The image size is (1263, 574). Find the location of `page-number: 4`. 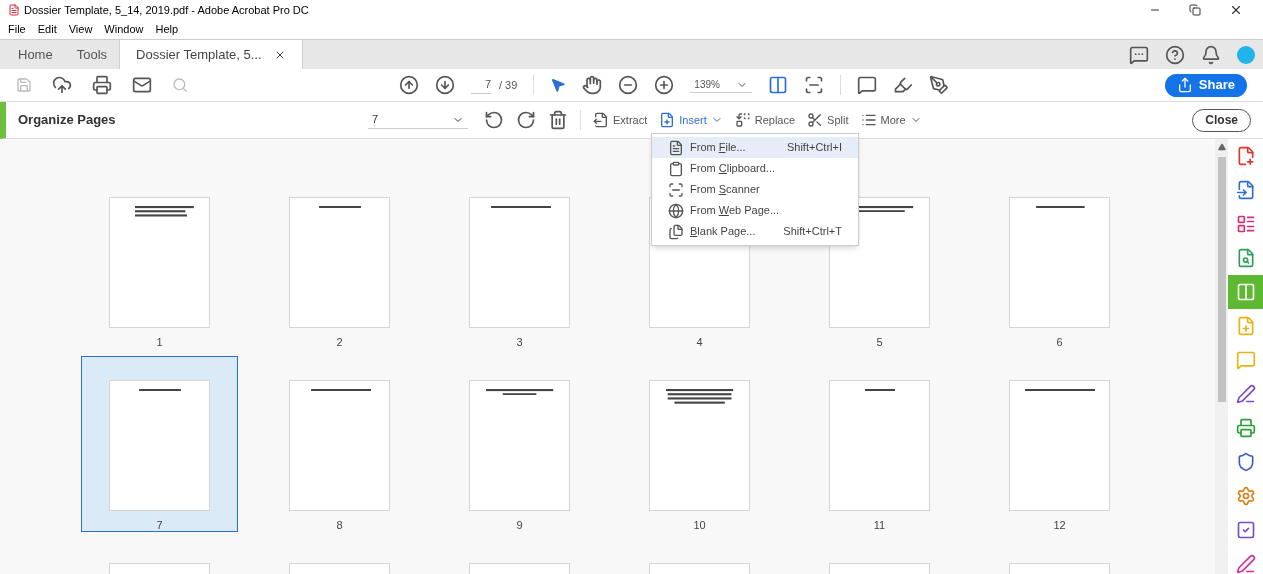

page-number: 4 is located at coordinates (699, 342).